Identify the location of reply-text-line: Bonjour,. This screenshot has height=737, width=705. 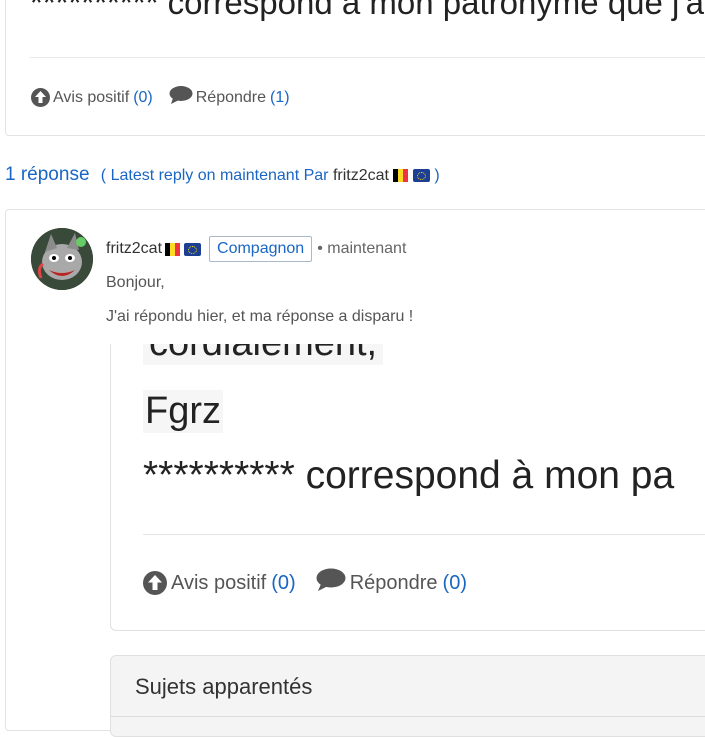
(135, 282).